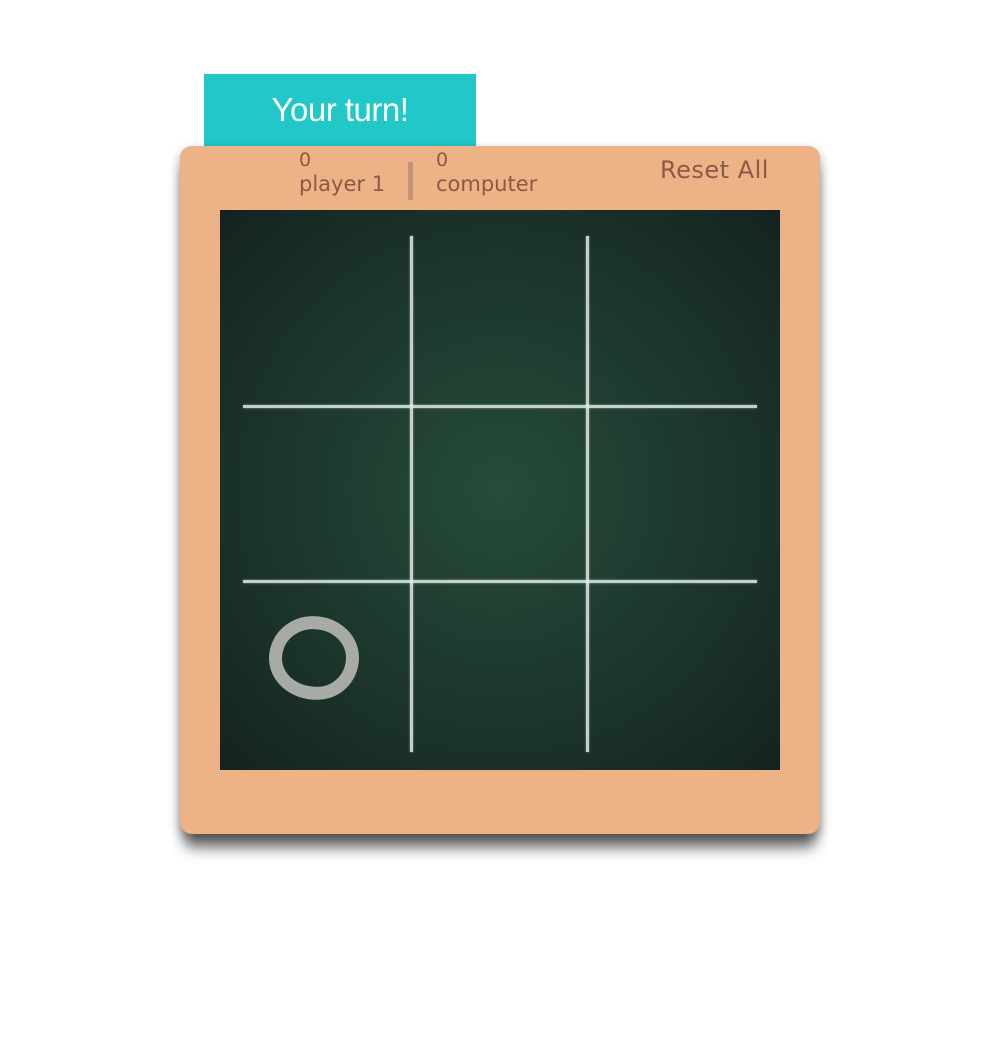  I want to click on player-score: 0 player 1, so click(342, 172).